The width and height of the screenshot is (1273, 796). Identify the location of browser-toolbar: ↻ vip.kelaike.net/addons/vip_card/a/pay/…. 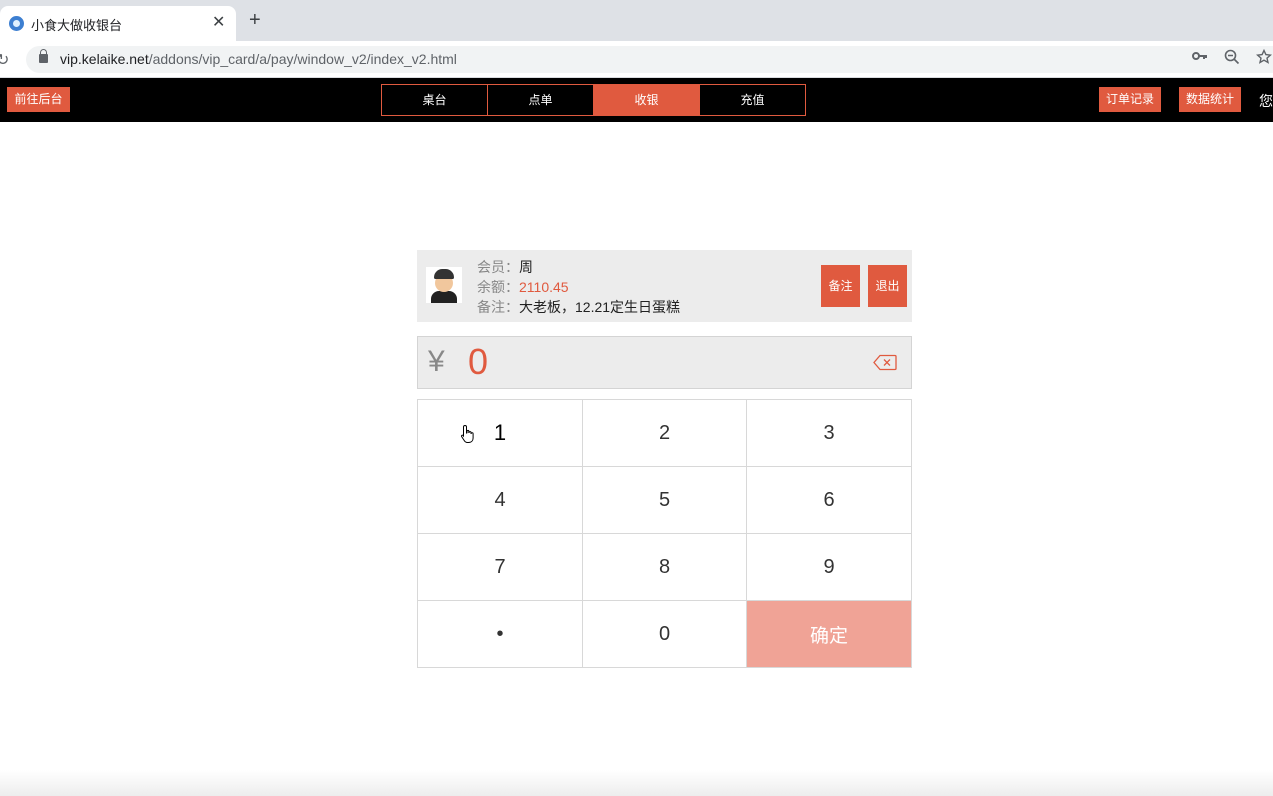
(636, 59).